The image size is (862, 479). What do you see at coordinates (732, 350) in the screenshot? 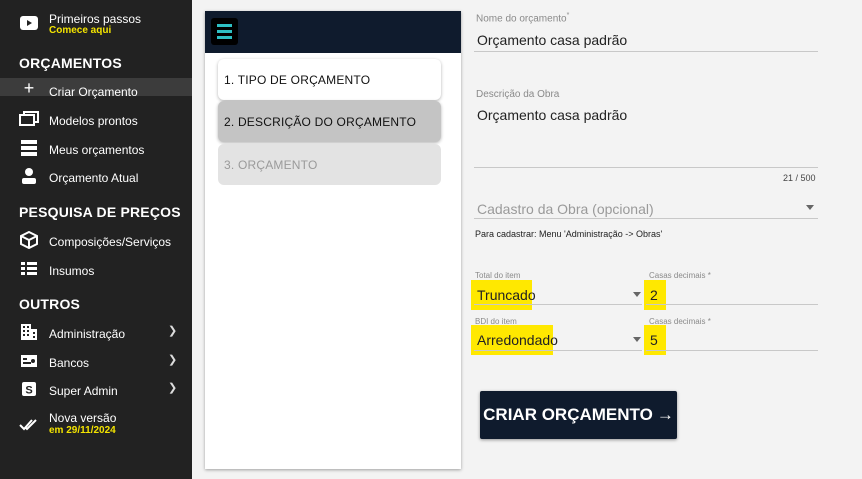
I see `bdi-decimals-underline` at bounding box center [732, 350].